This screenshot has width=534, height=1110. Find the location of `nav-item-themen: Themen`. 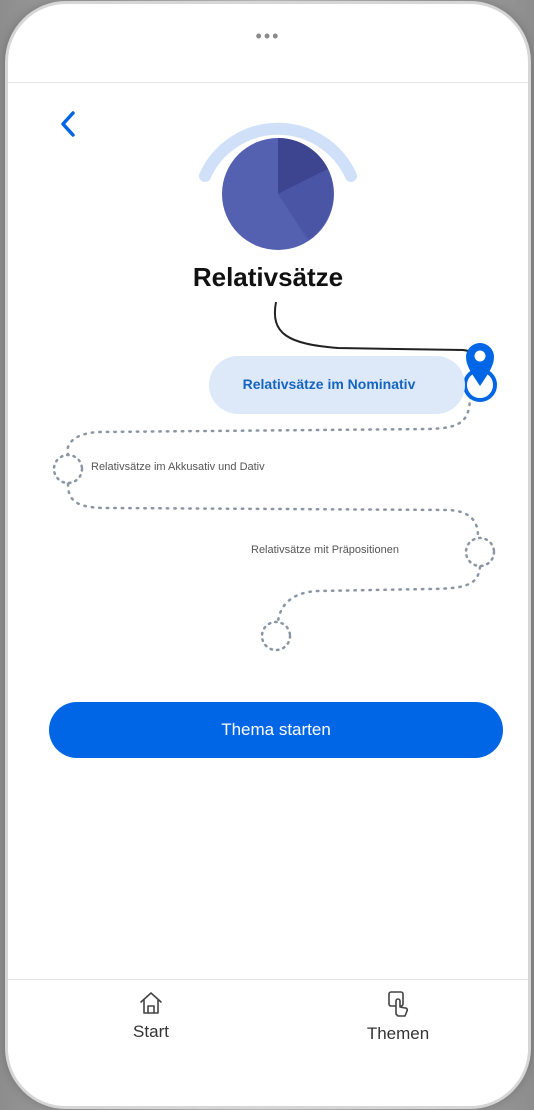

nav-item-themen: Themen is located at coordinates (398, 1030).